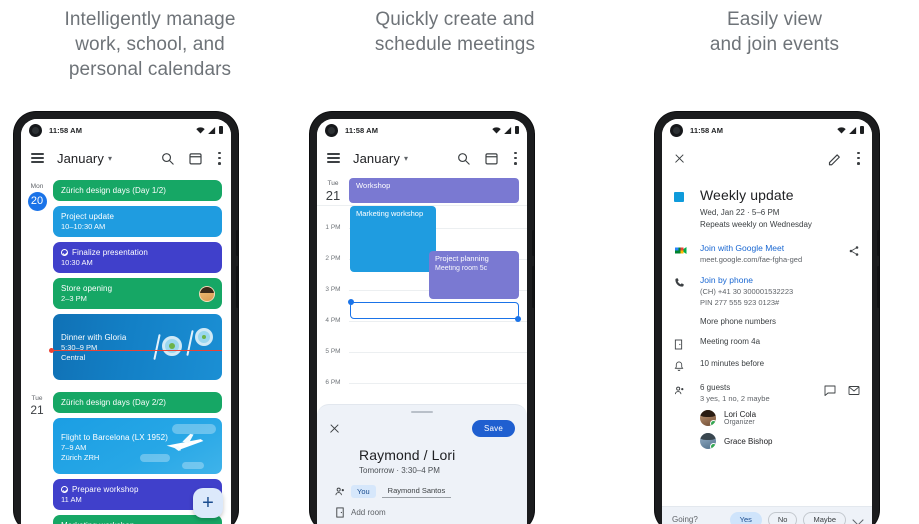 The width and height of the screenshot is (919, 524). Describe the element at coordinates (858, 518) in the screenshot. I see `chevron-down-icon` at that location.